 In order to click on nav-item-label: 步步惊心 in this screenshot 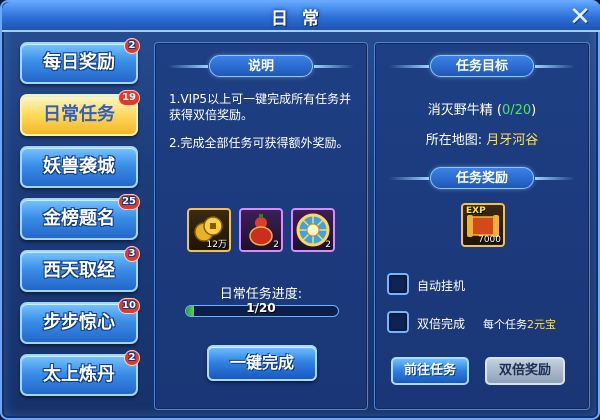, I will do `click(79, 322)`.